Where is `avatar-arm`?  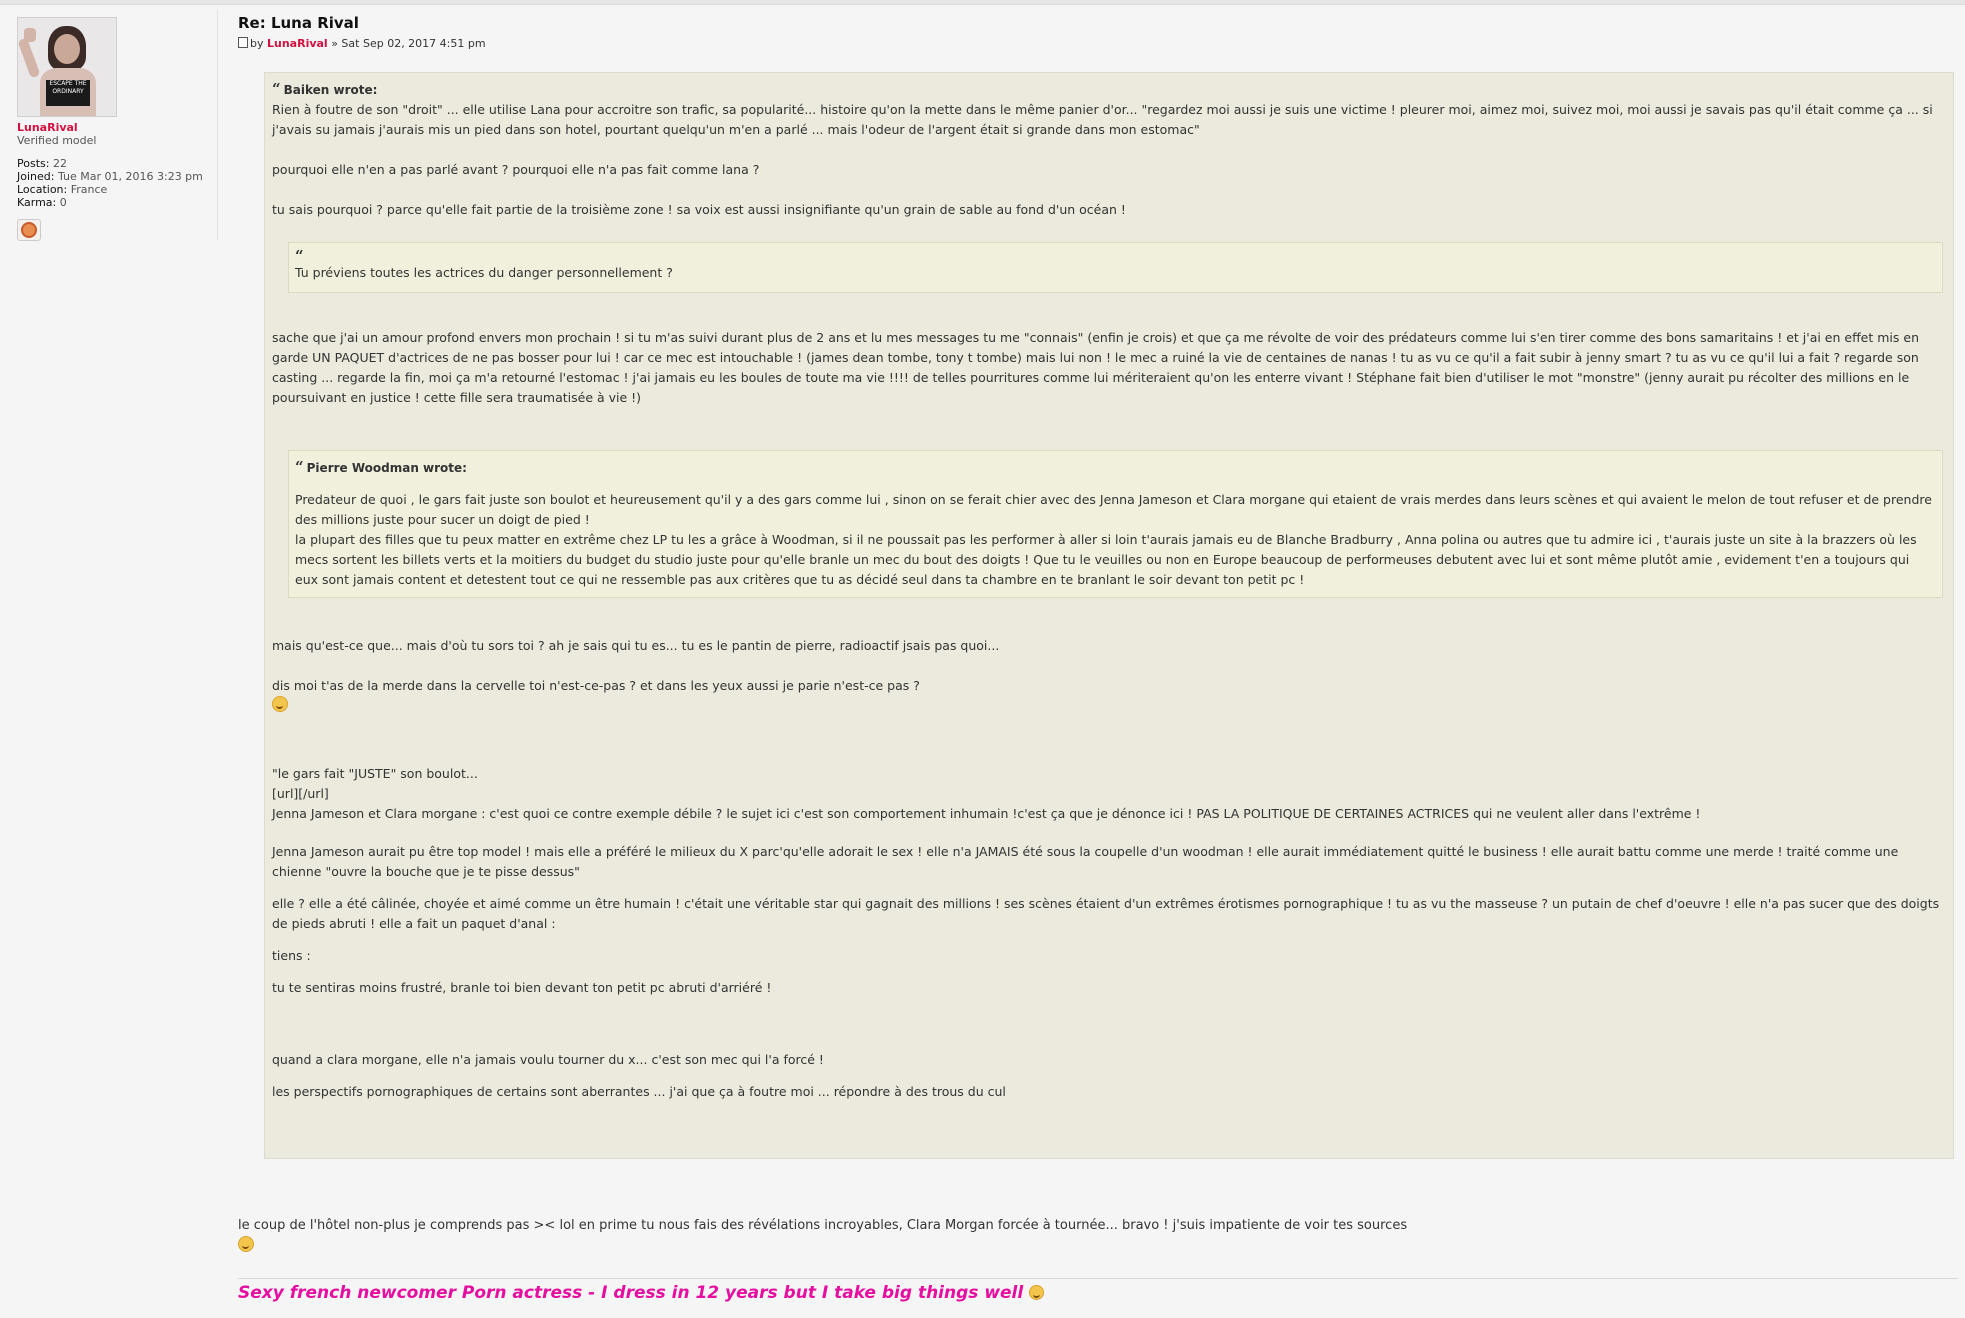
avatar-arm is located at coordinates (29, 58).